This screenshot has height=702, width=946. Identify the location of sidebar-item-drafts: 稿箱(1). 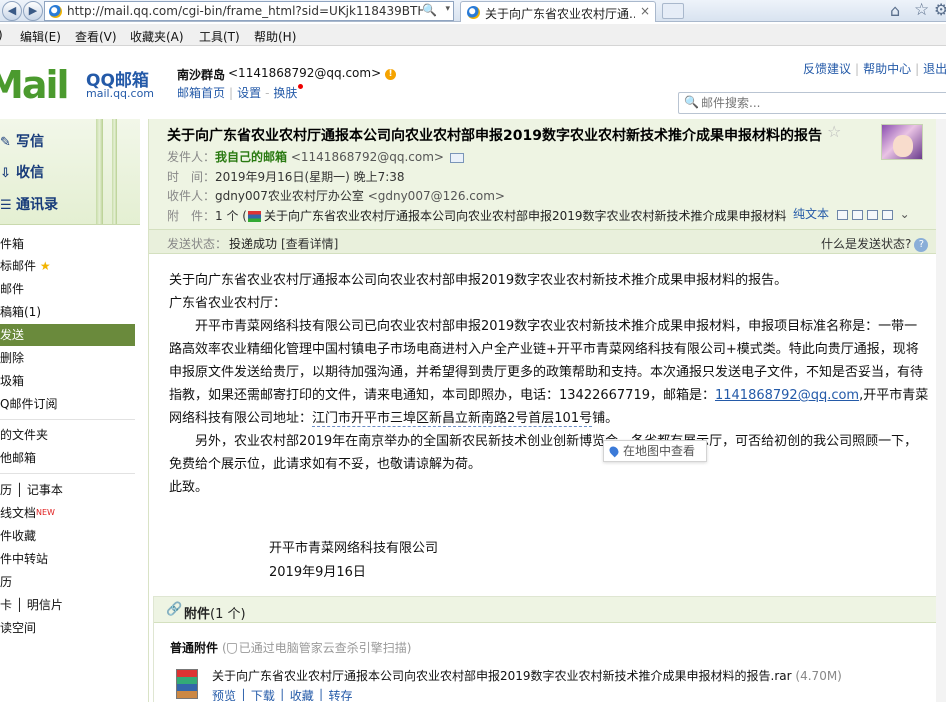
(67, 312).